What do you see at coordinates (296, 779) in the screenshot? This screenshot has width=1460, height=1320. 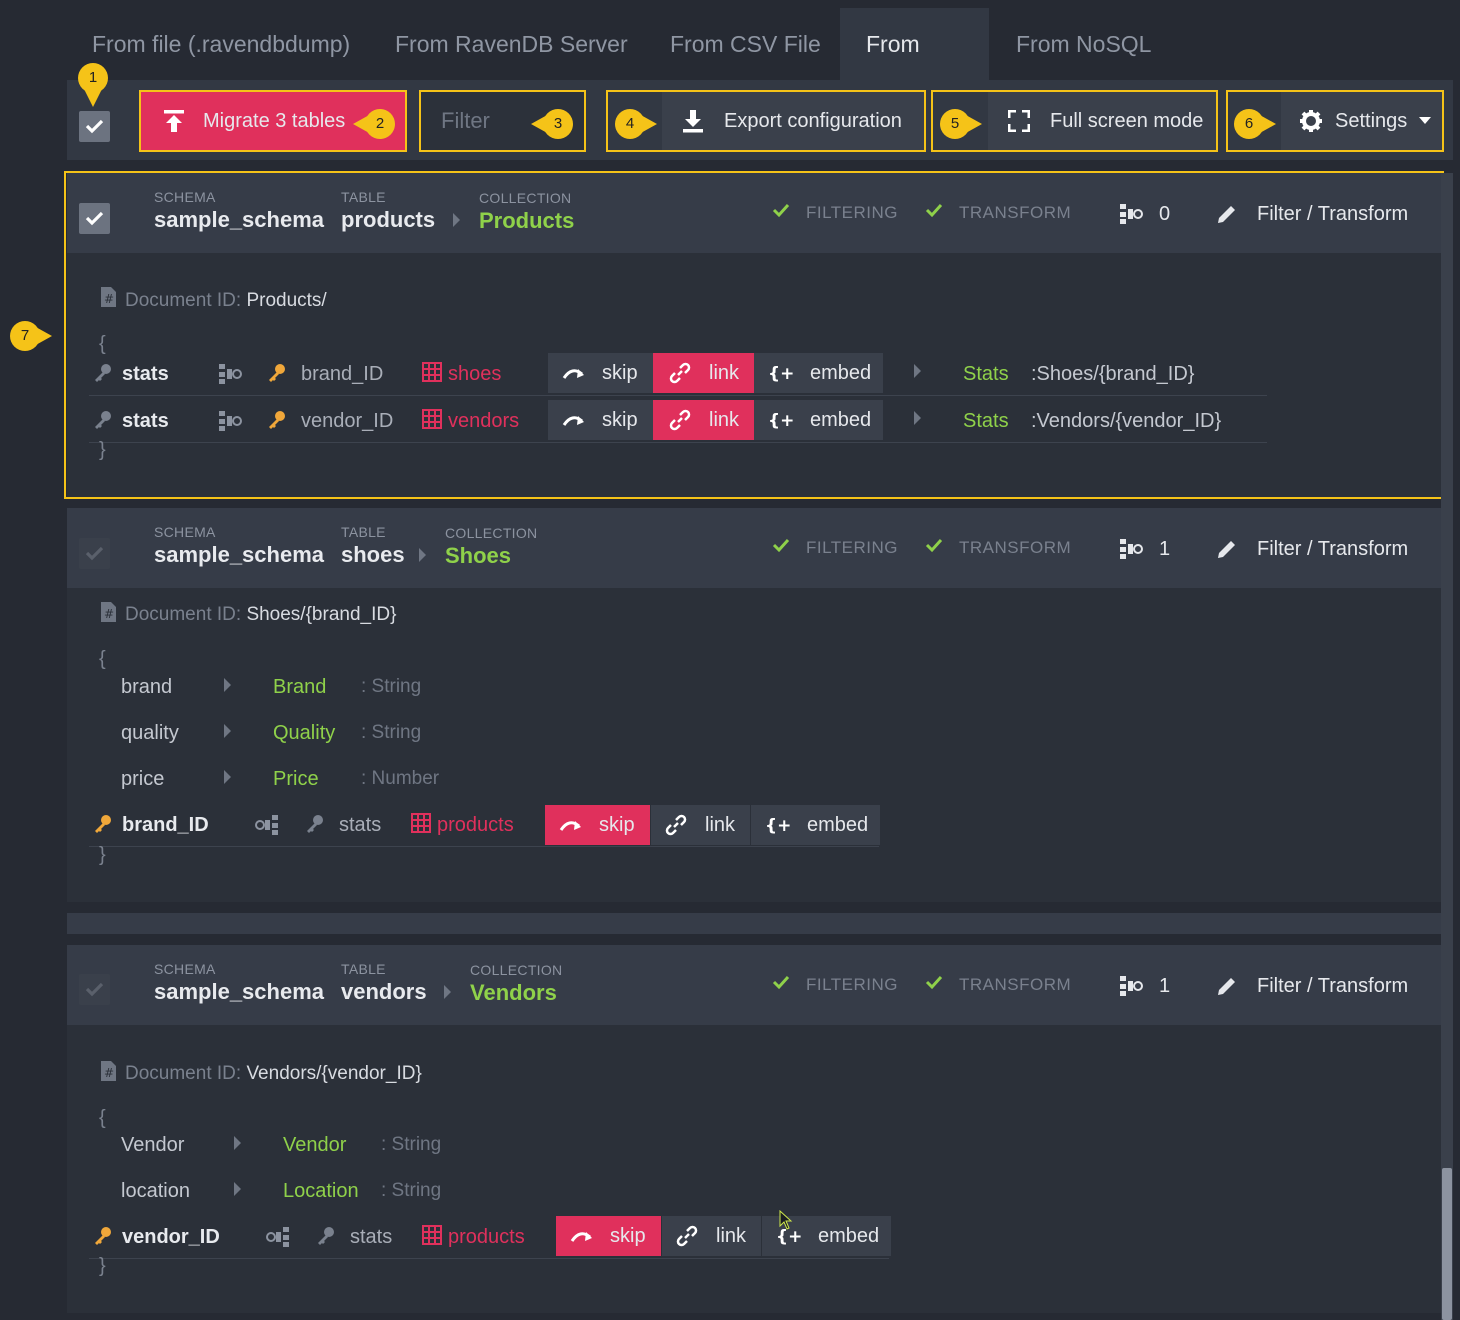 I see `field-property: Price` at bounding box center [296, 779].